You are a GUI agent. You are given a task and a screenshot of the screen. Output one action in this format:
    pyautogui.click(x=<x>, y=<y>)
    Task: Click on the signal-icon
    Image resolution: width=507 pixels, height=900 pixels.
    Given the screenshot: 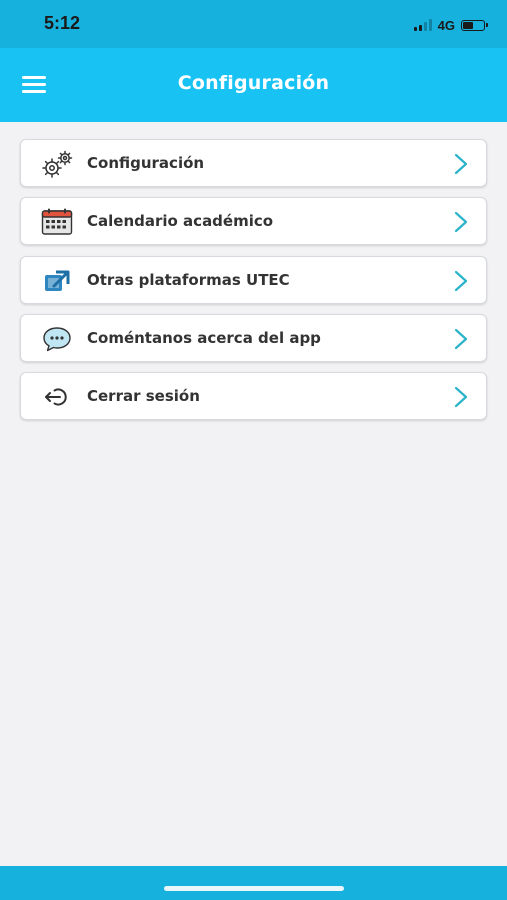 What is the action you would take?
    pyautogui.click(x=422, y=25)
    